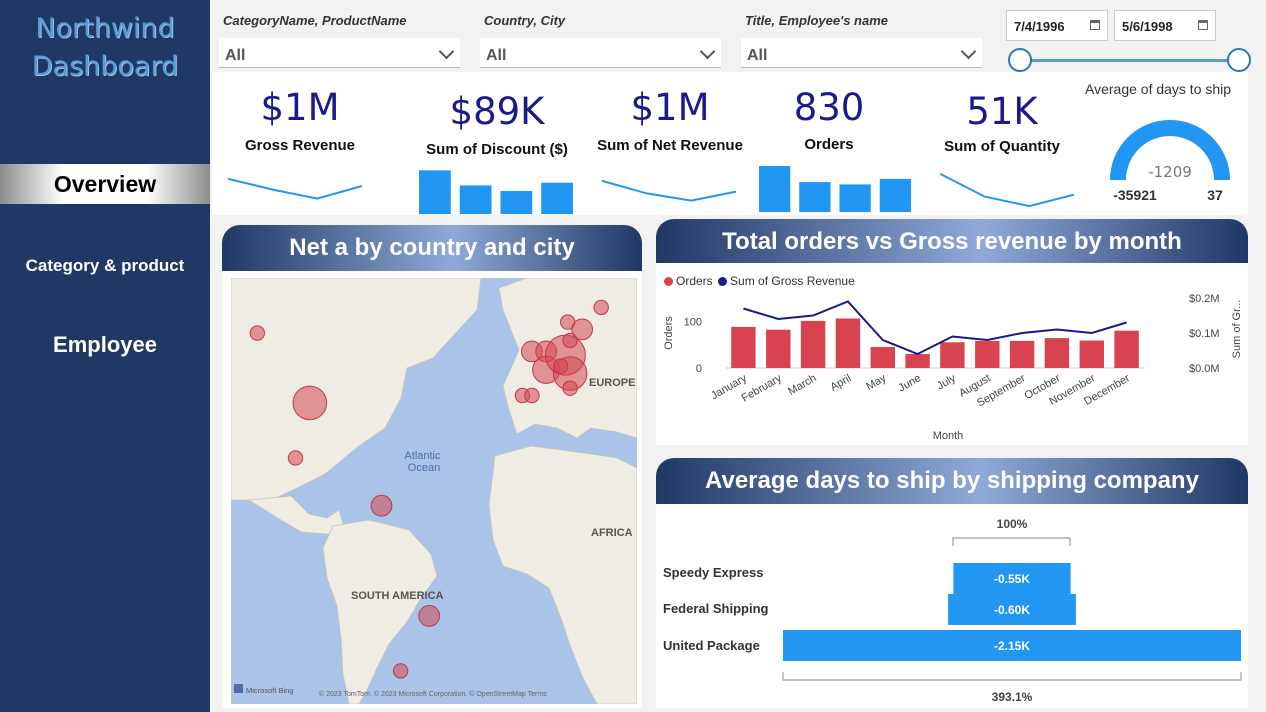 The image size is (1266, 712). Describe the element at coordinates (497, 111) in the screenshot. I see `discount-value: $89K` at that location.